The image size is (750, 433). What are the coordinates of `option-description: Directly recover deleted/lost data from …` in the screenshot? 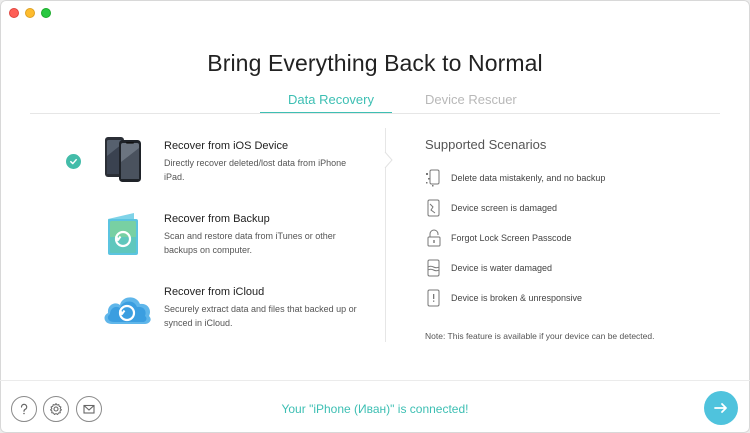 It's located at (255, 170).